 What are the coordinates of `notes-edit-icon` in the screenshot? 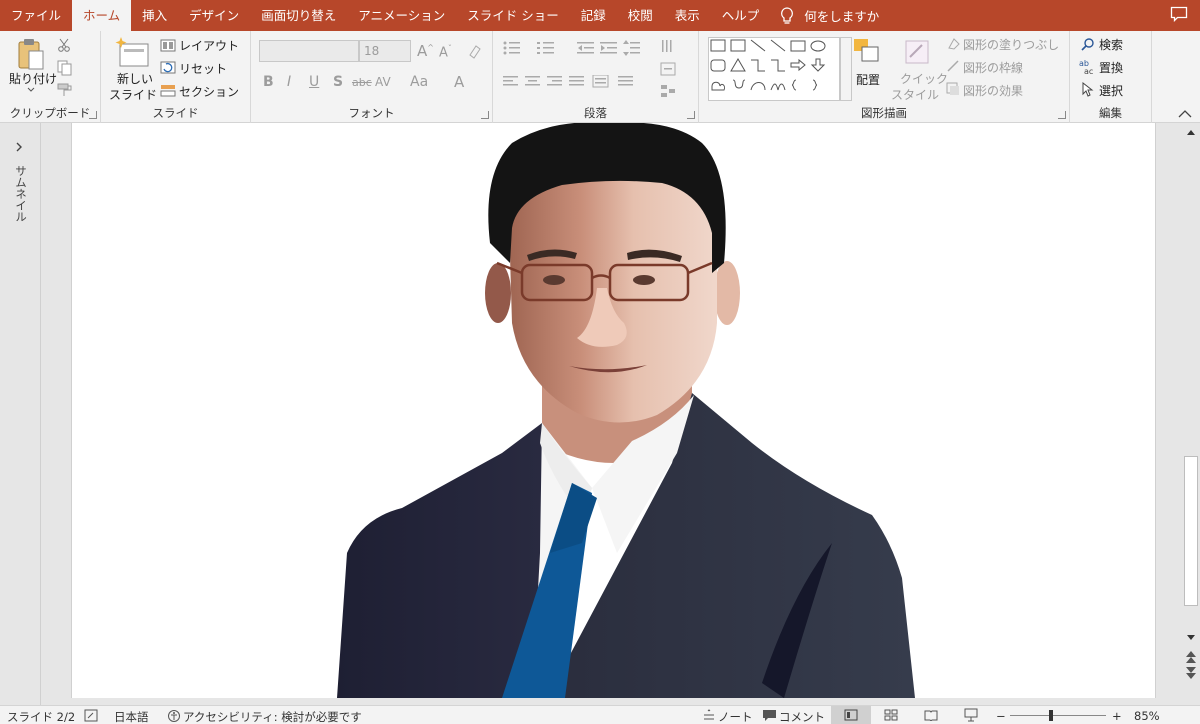 It's located at (91, 715).